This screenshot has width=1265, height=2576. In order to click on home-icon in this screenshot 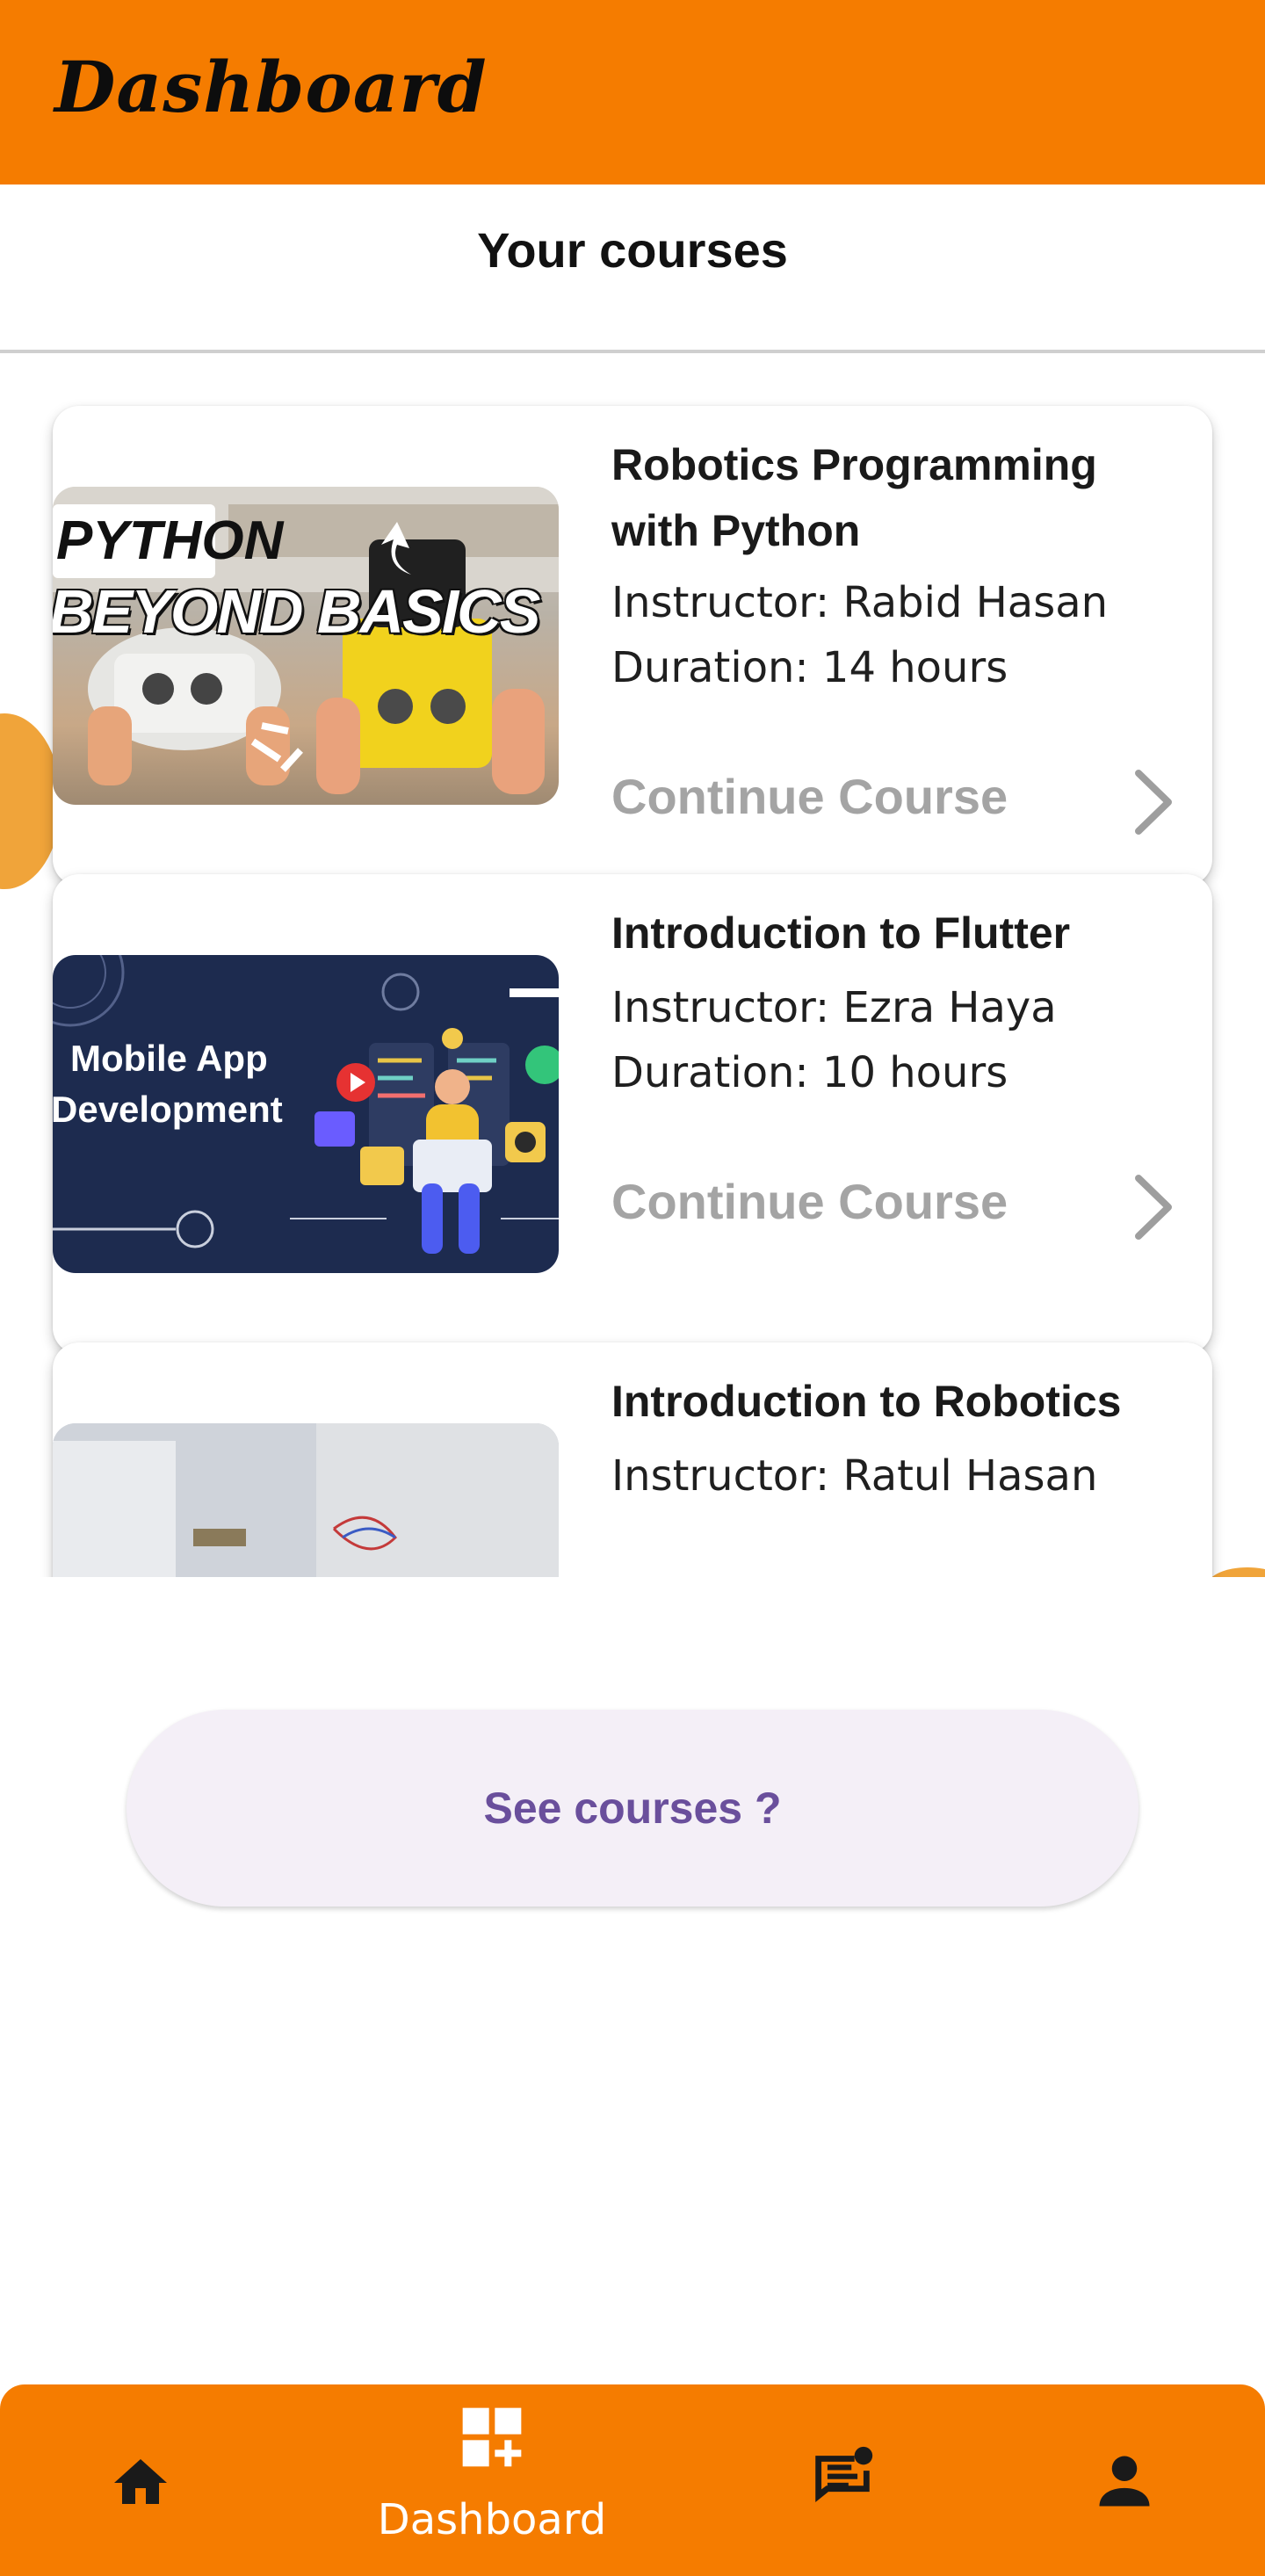, I will do `click(141, 2481)`.